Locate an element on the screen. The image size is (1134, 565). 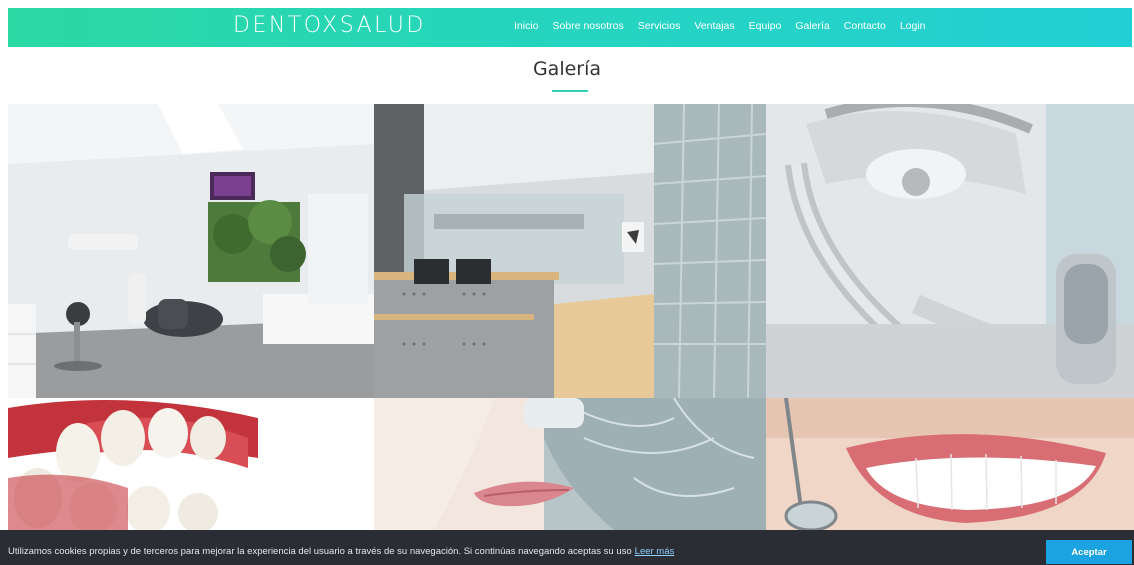
accept-cookies-button: Aceptar is located at coordinates (1089, 552).